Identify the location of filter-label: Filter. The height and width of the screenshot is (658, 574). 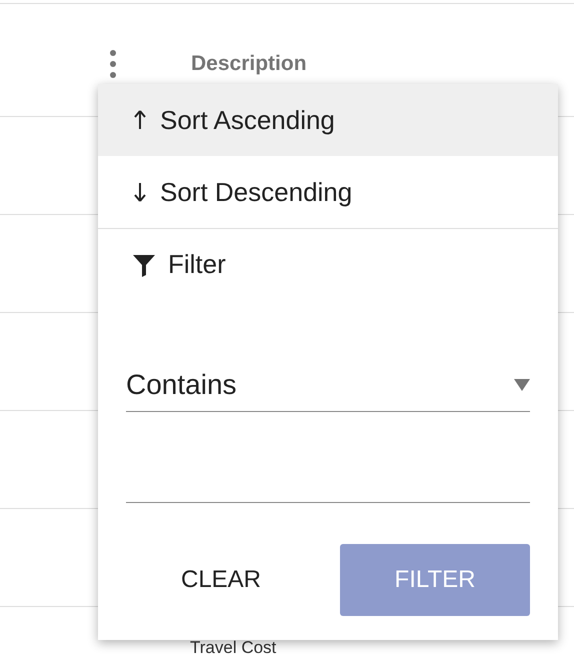
(197, 264).